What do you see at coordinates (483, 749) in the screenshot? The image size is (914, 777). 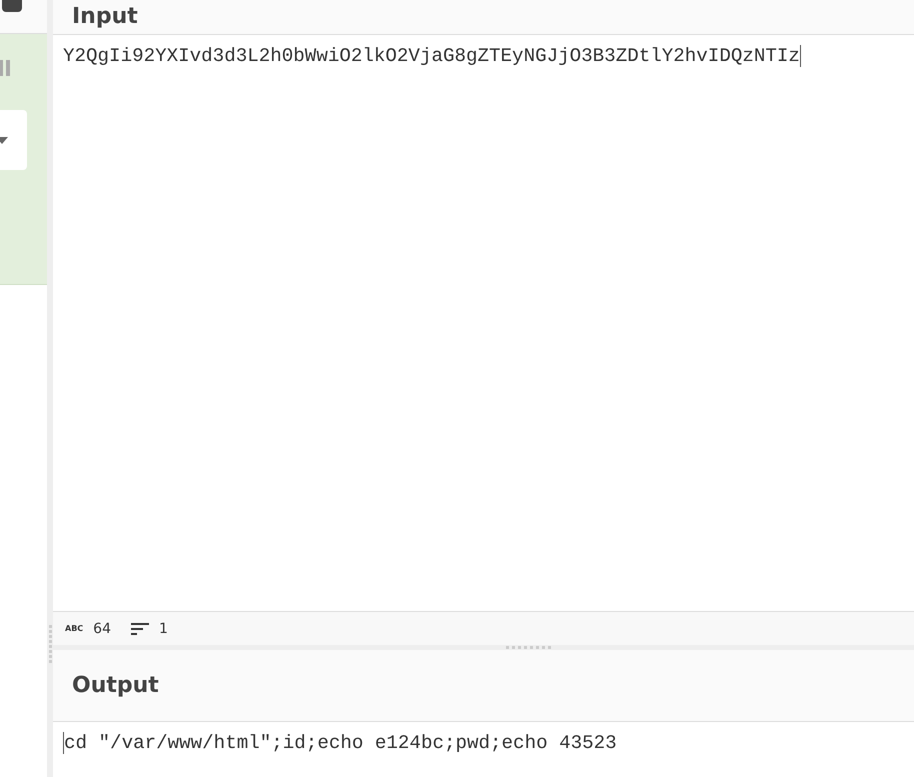 I see `output-field: cd "/var/www/html";id;echo e124bc;pwd;echo 43523` at bounding box center [483, 749].